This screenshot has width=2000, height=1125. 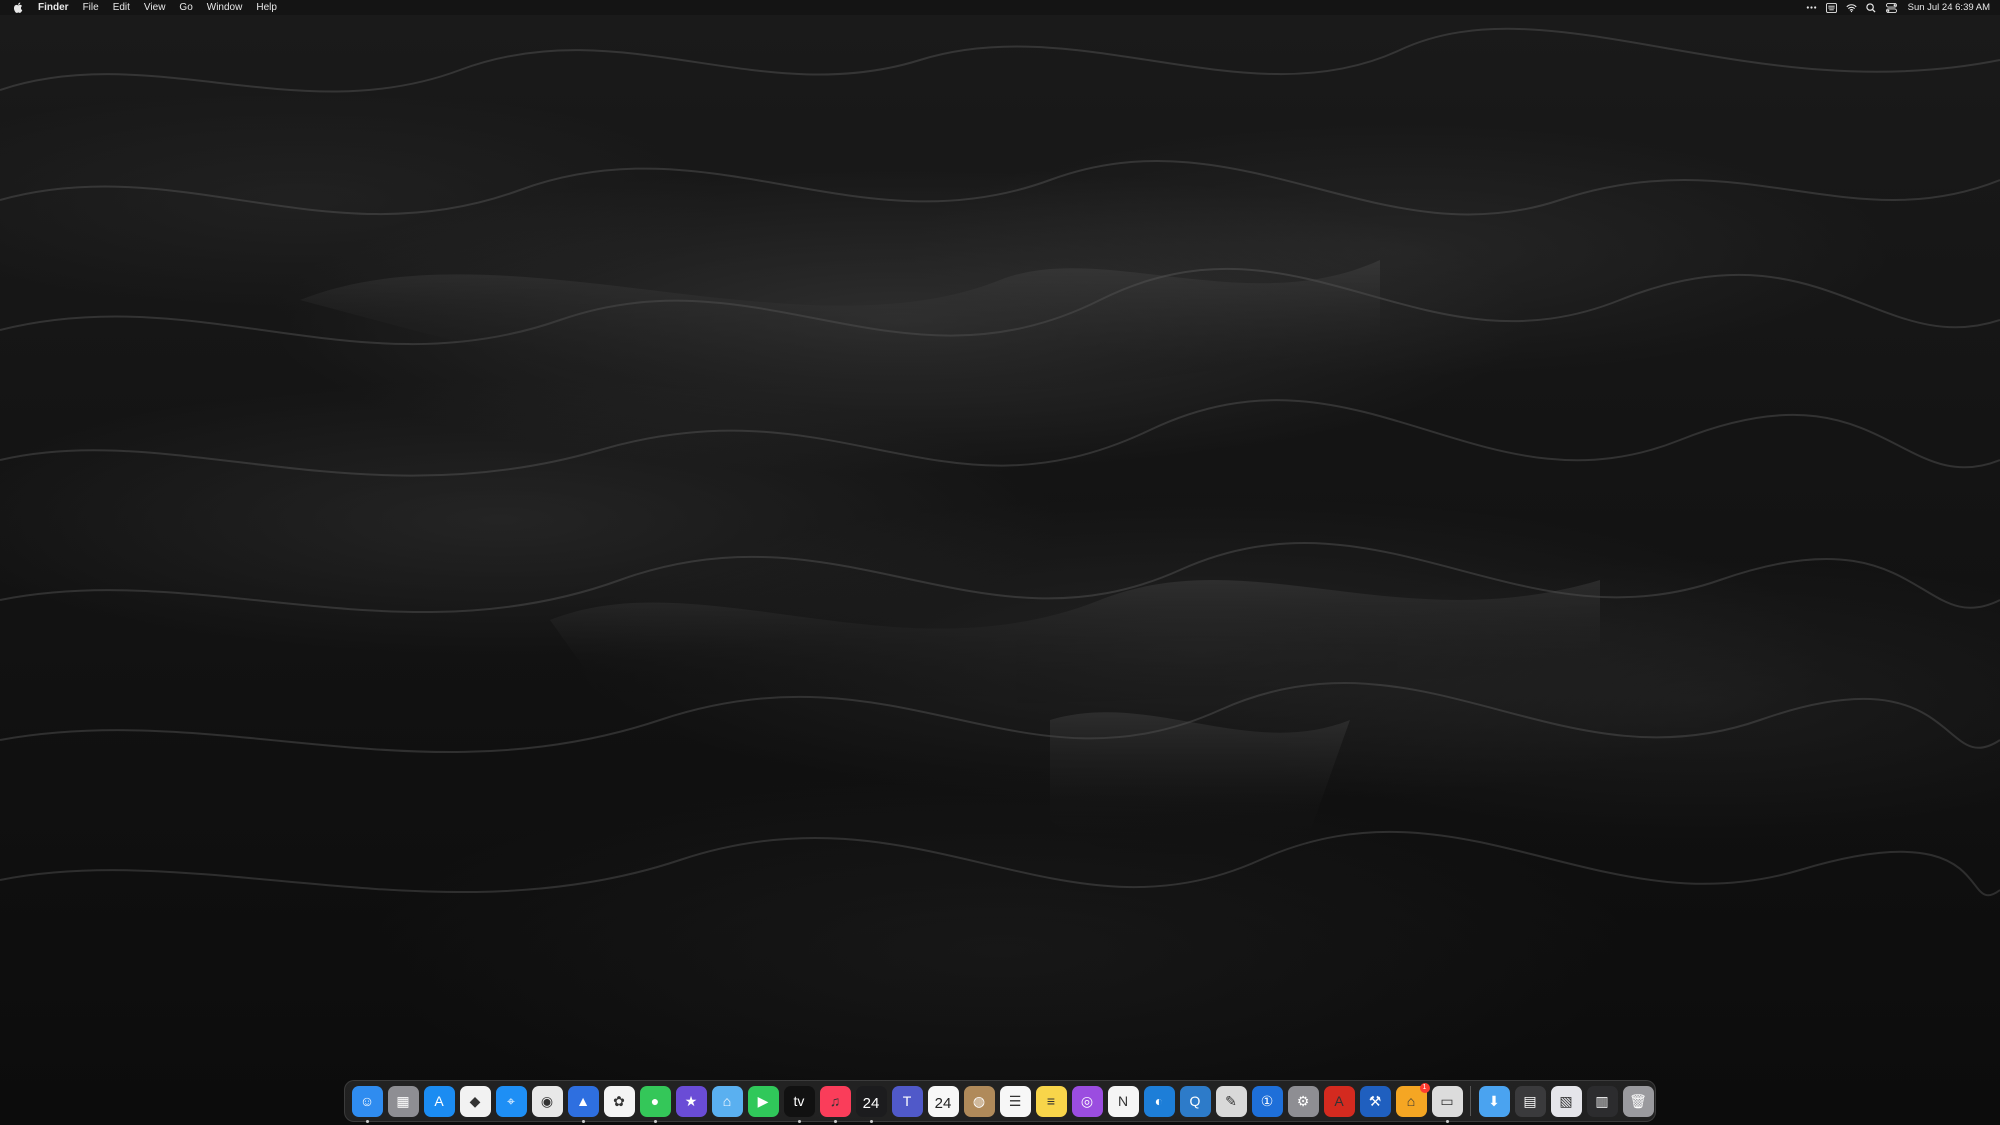 I want to click on dock-item-music: ♫, so click(x=835, y=1104).